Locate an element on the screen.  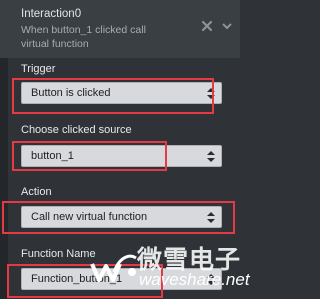
trigger-label: Trigger is located at coordinates (38, 69).